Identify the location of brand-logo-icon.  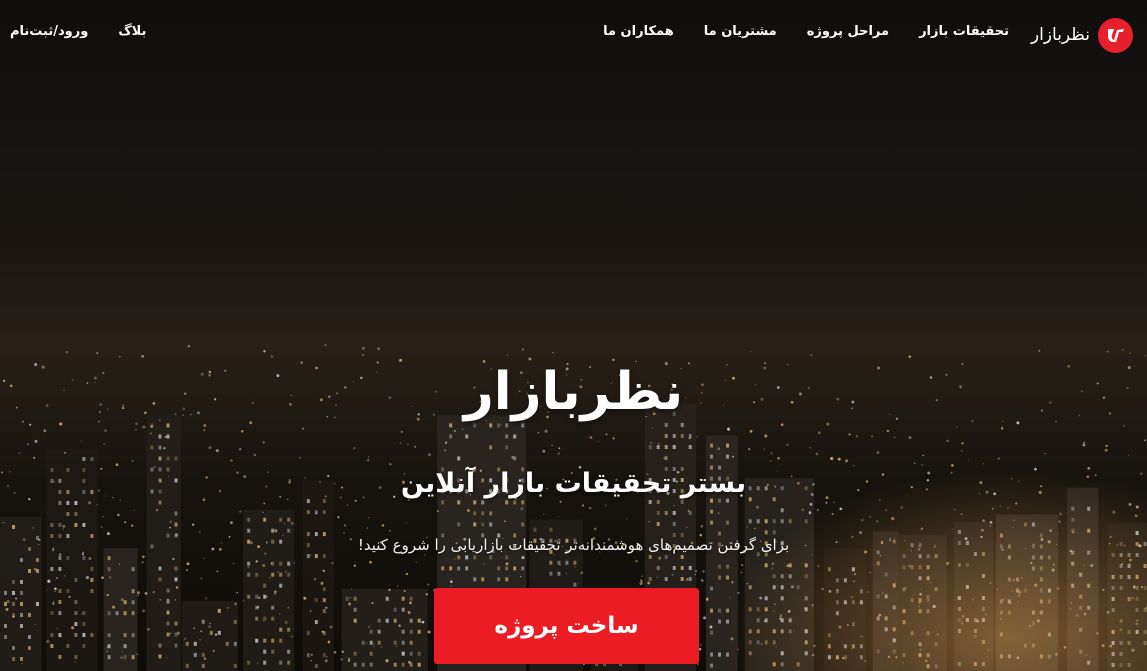
(1115, 35).